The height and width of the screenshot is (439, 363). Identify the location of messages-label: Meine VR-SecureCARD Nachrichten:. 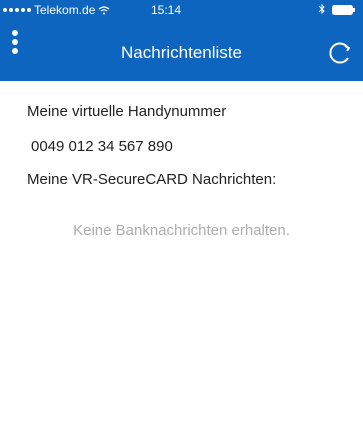
(152, 179).